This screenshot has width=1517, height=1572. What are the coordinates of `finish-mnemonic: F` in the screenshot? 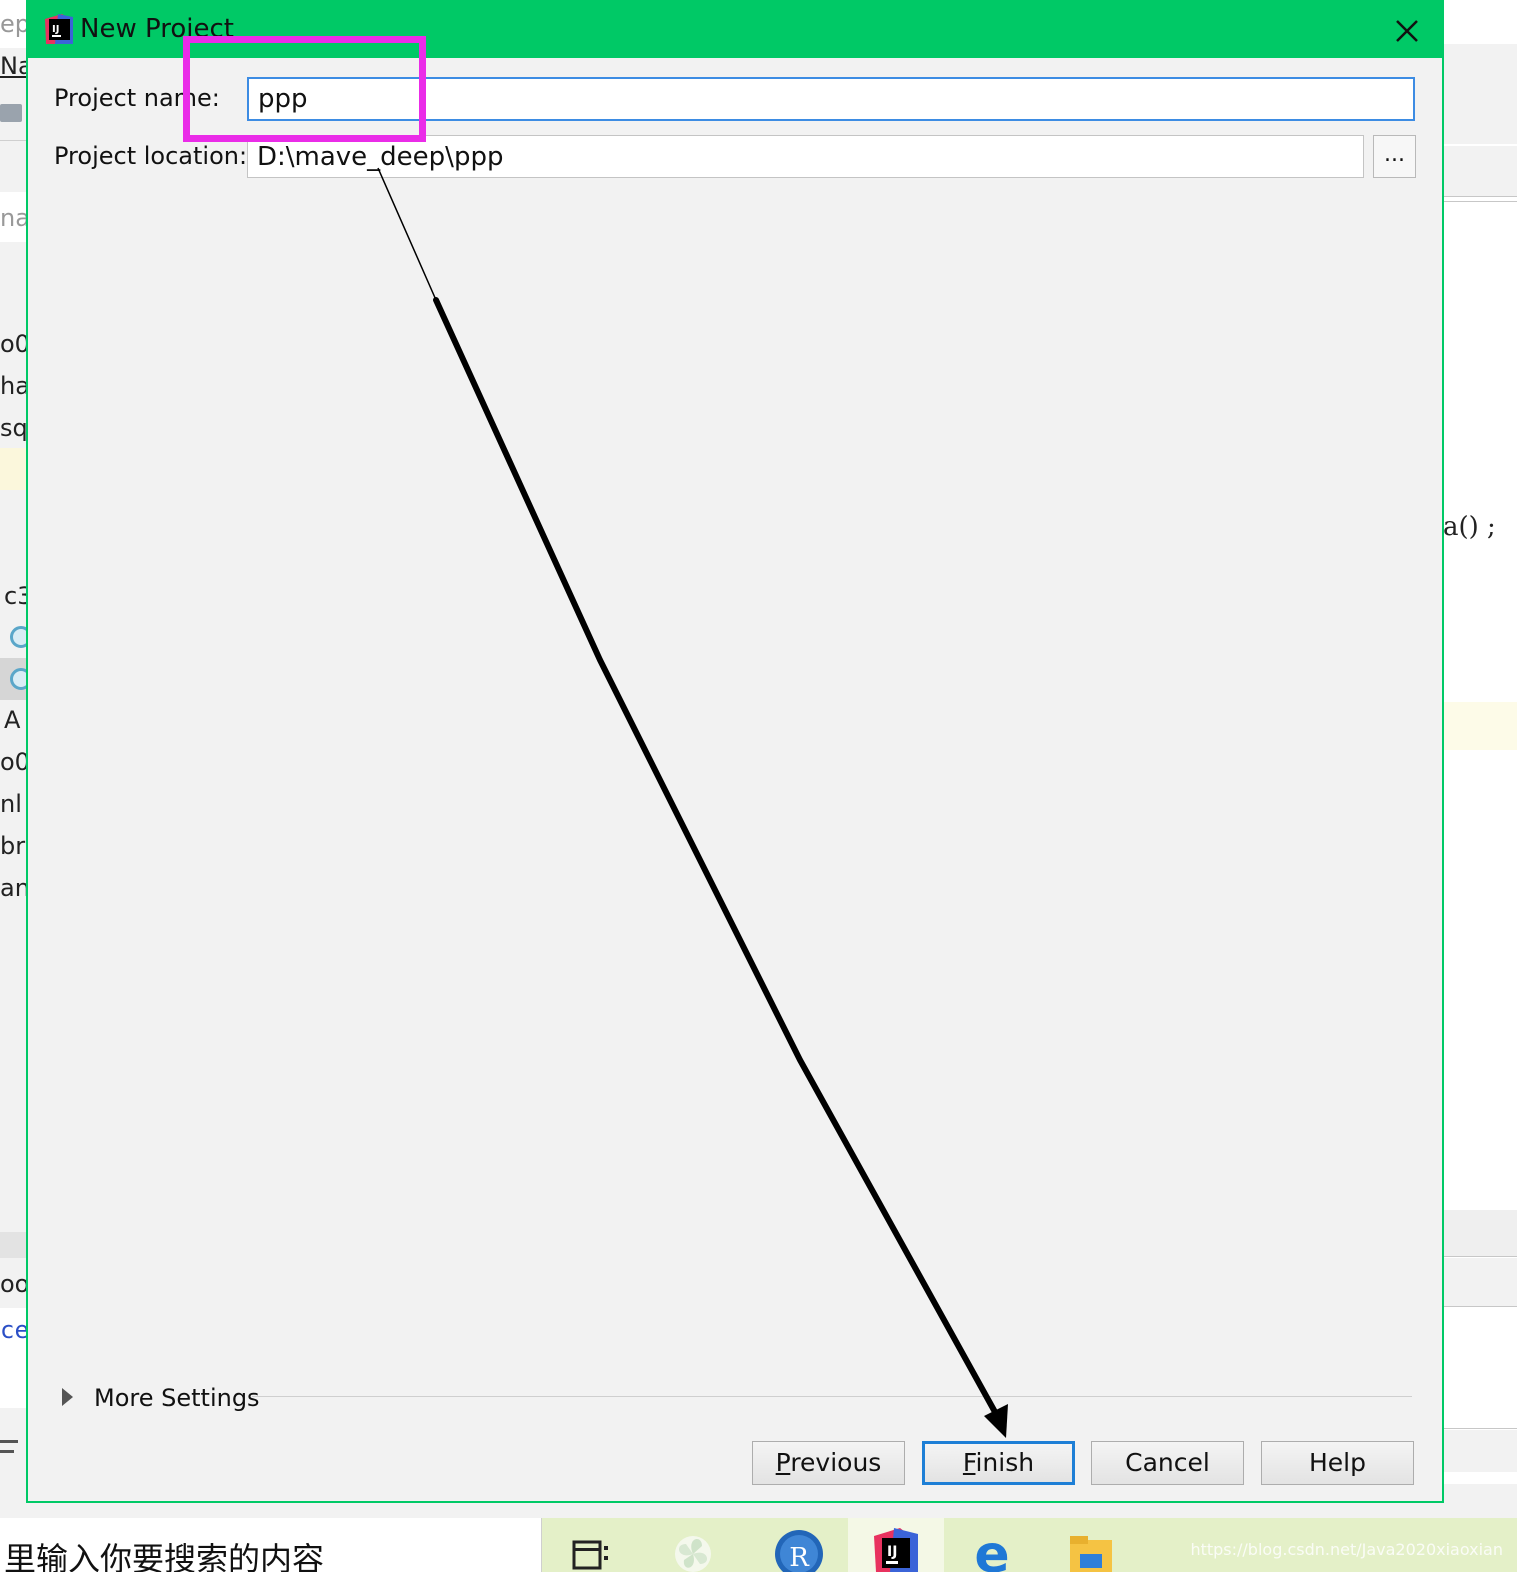 It's located at (969, 1462).